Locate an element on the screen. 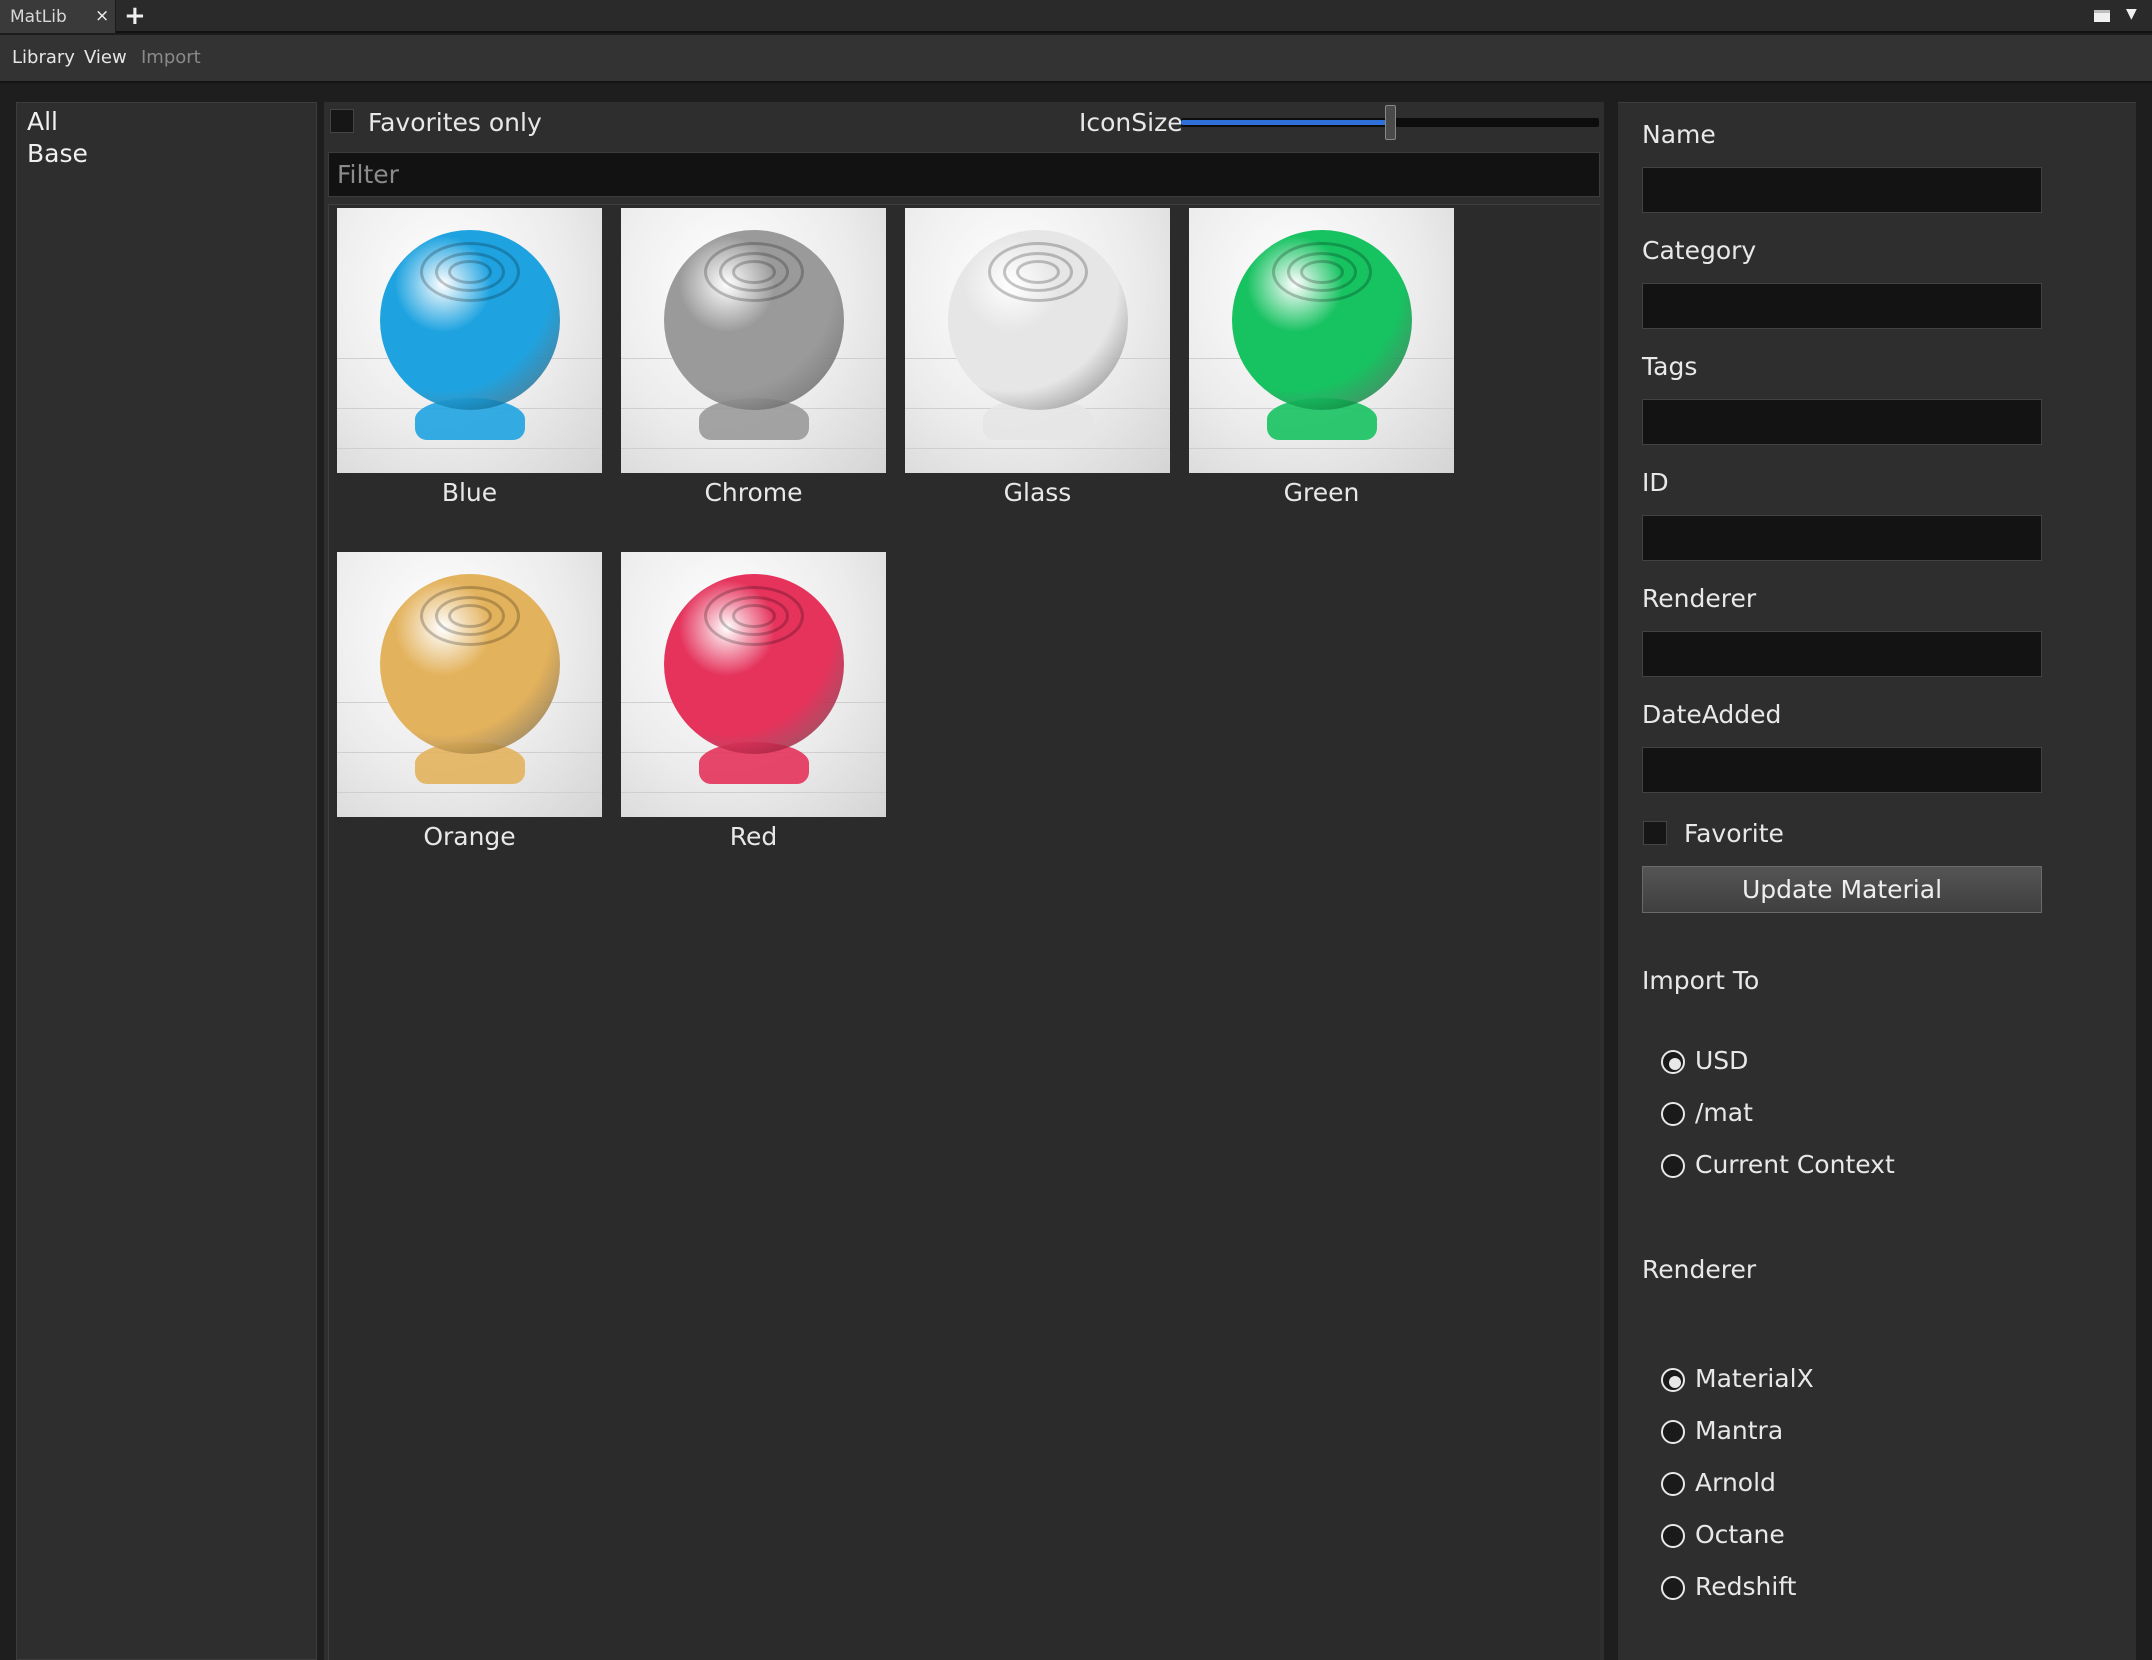 Image resolution: width=2152 pixels, height=1660 pixels. category-list: All Base is located at coordinates (166, 881).